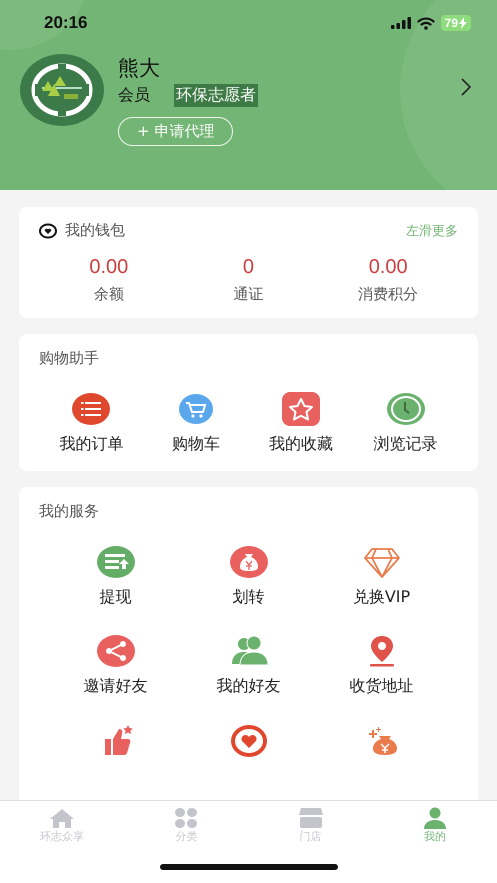  Describe the element at coordinates (186, 818) in the screenshot. I see `grid-icon` at that location.